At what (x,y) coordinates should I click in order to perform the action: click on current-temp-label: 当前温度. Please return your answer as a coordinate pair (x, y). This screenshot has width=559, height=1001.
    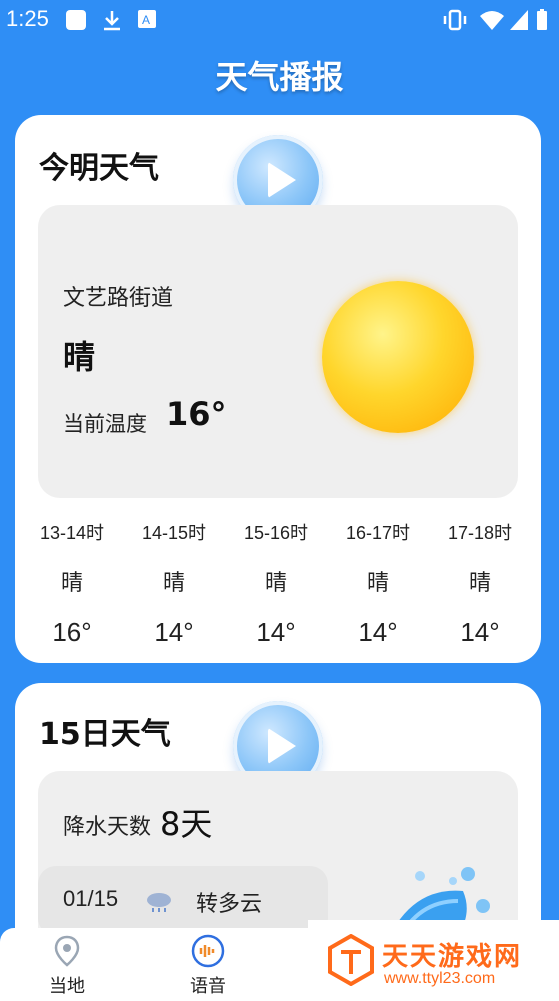
    Looking at the image, I should click on (105, 424).